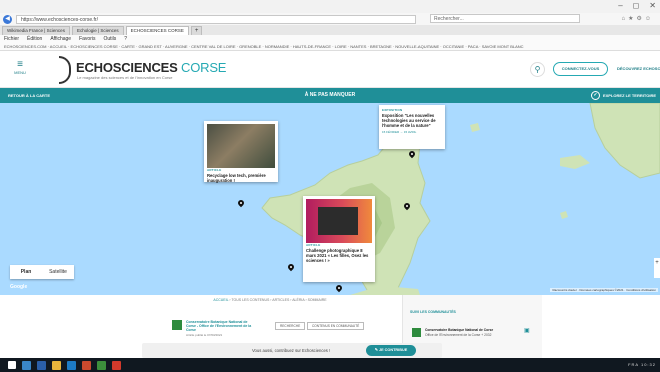 Image resolution: width=660 pixels, height=372 pixels. Describe the element at coordinates (385, 291) in the screenshot. I see `sardinia-coast` at that location.